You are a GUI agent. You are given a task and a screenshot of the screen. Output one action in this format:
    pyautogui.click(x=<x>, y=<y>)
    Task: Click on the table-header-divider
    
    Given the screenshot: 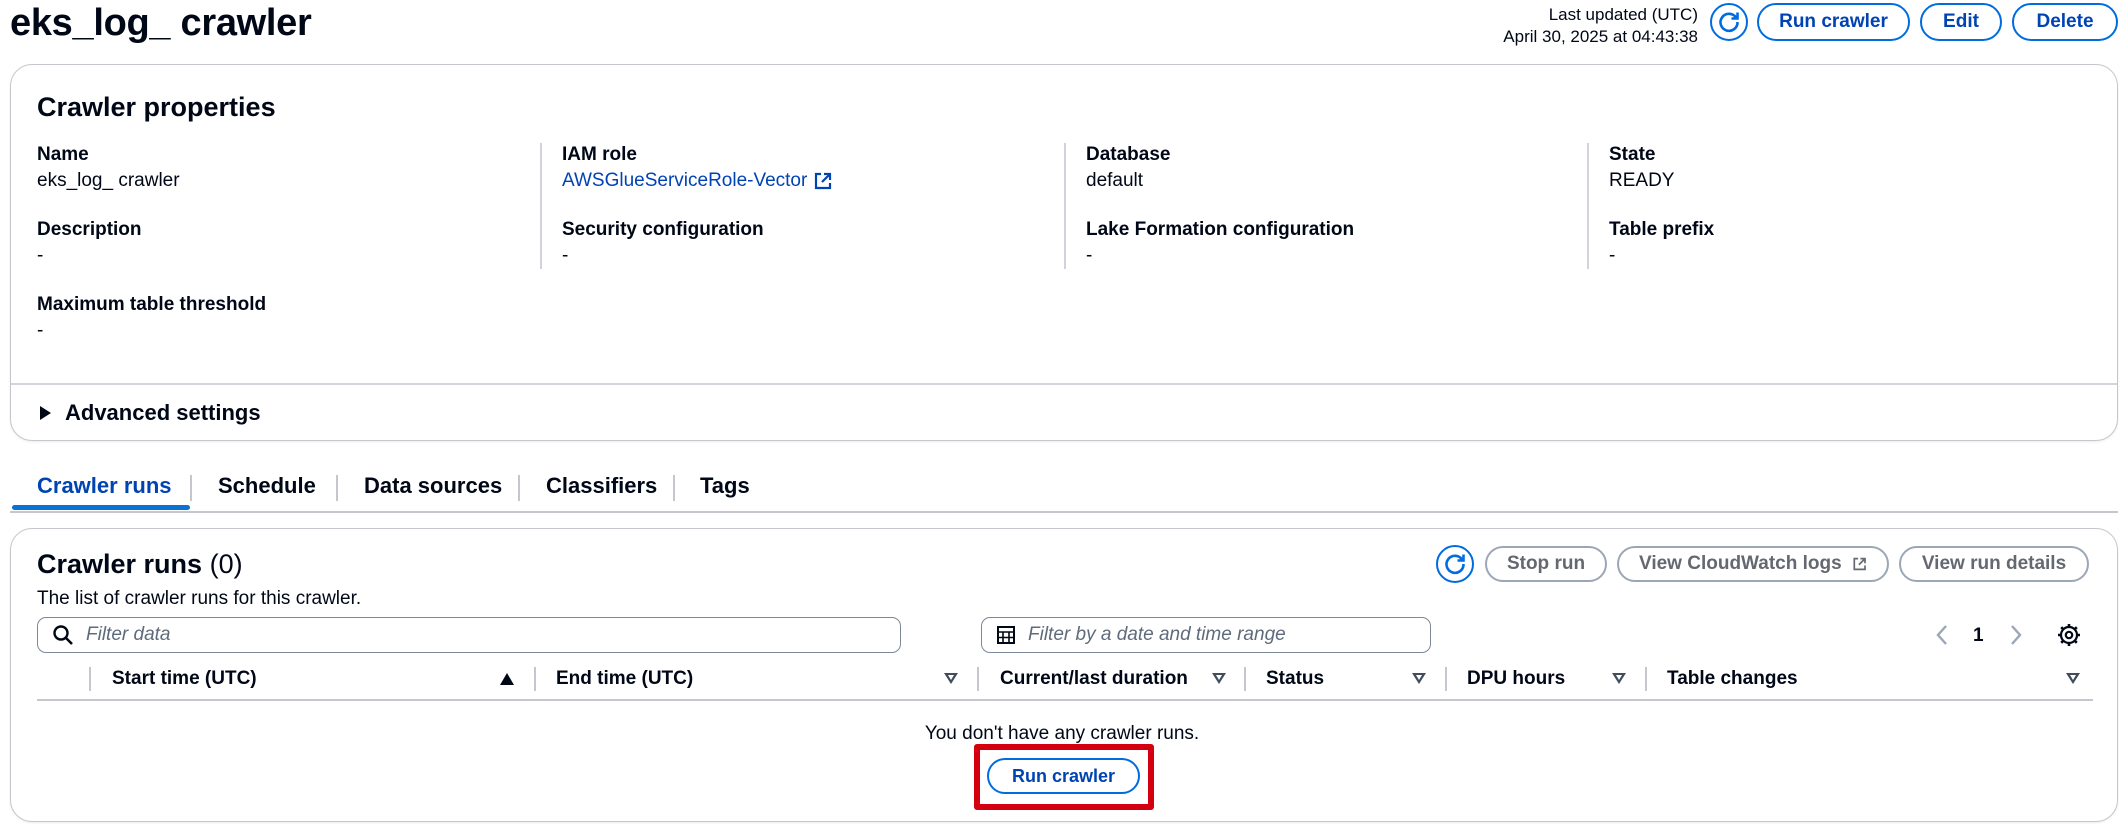 What is the action you would take?
    pyautogui.click(x=1065, y=700)
    